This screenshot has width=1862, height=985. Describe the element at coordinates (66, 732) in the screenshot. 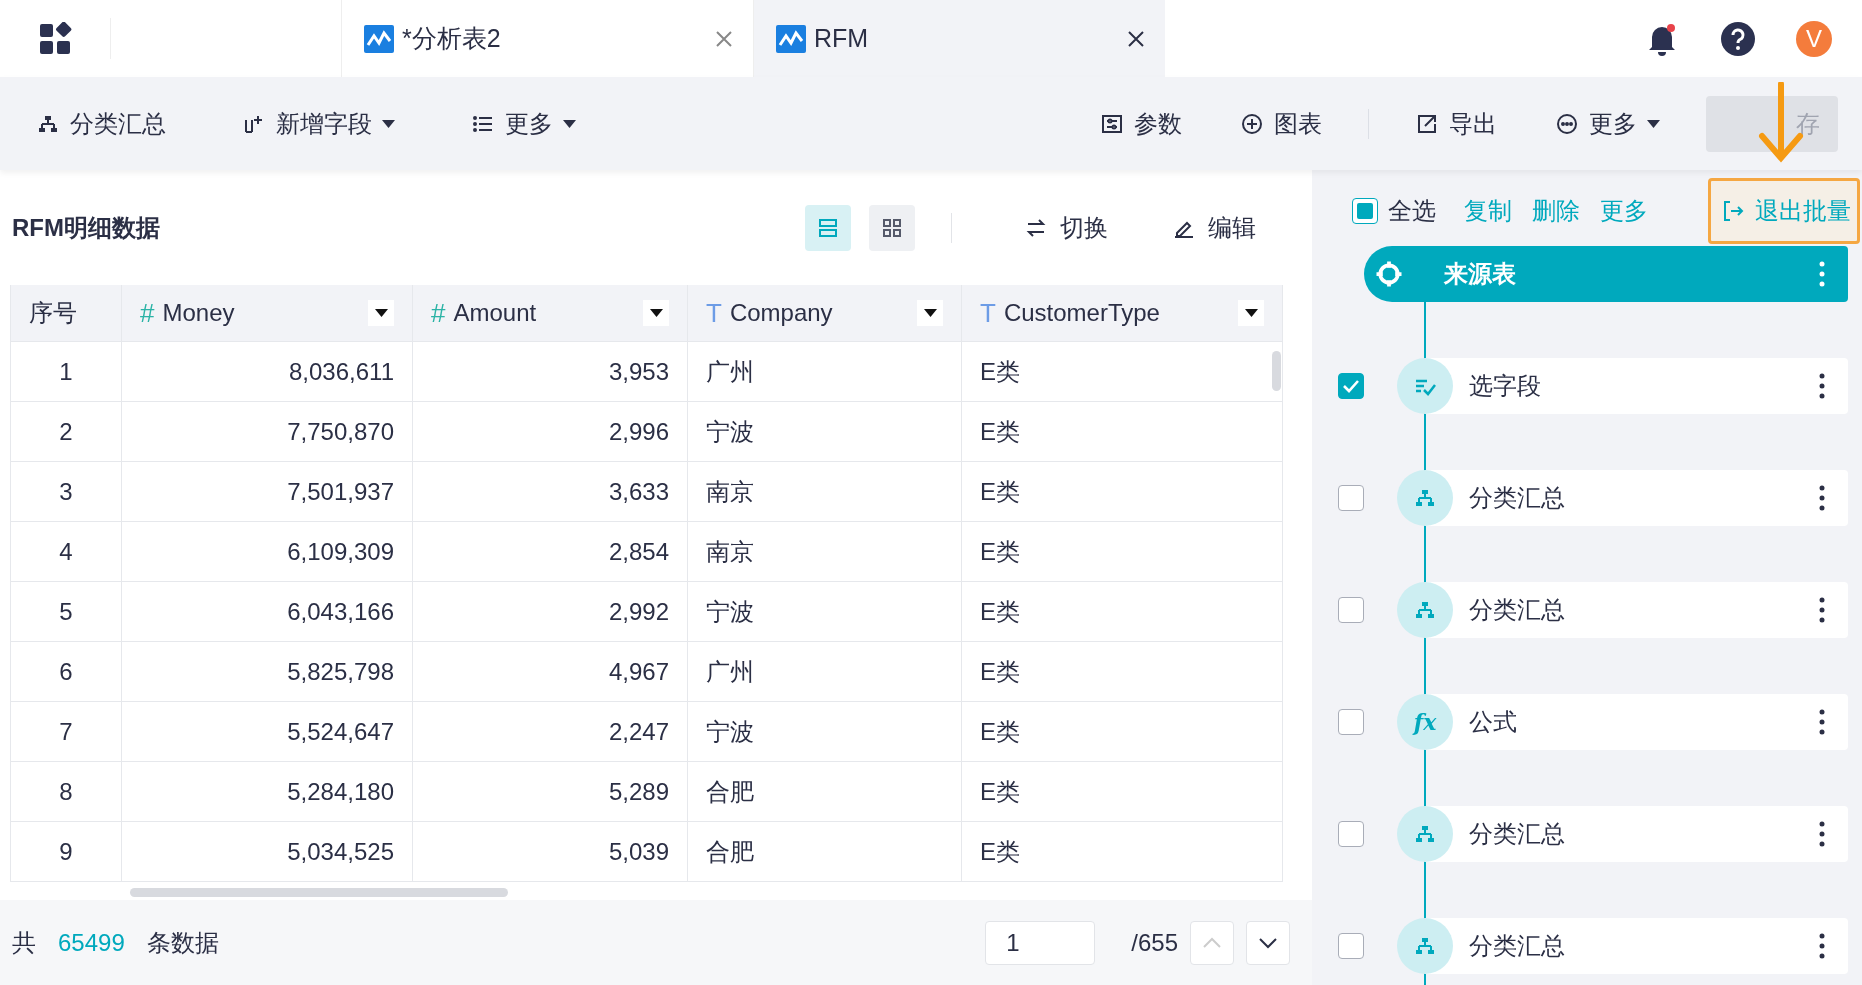

I see `table-cell: 7` at that location.